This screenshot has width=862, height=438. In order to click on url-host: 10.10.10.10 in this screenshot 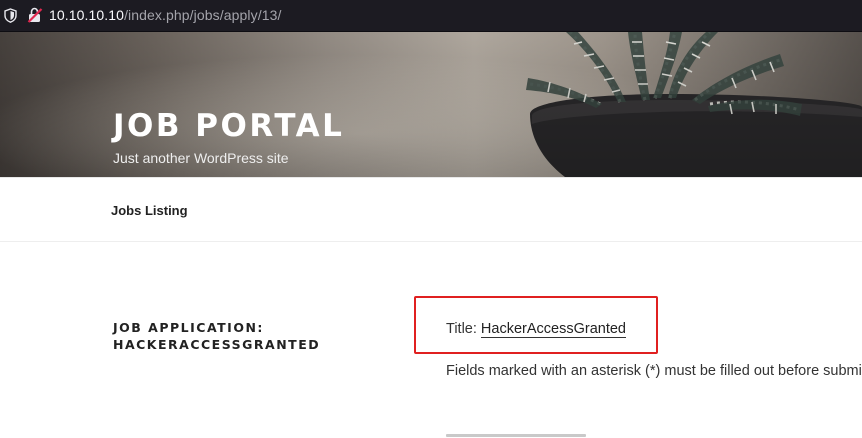, I will do `click(87, 15)`.